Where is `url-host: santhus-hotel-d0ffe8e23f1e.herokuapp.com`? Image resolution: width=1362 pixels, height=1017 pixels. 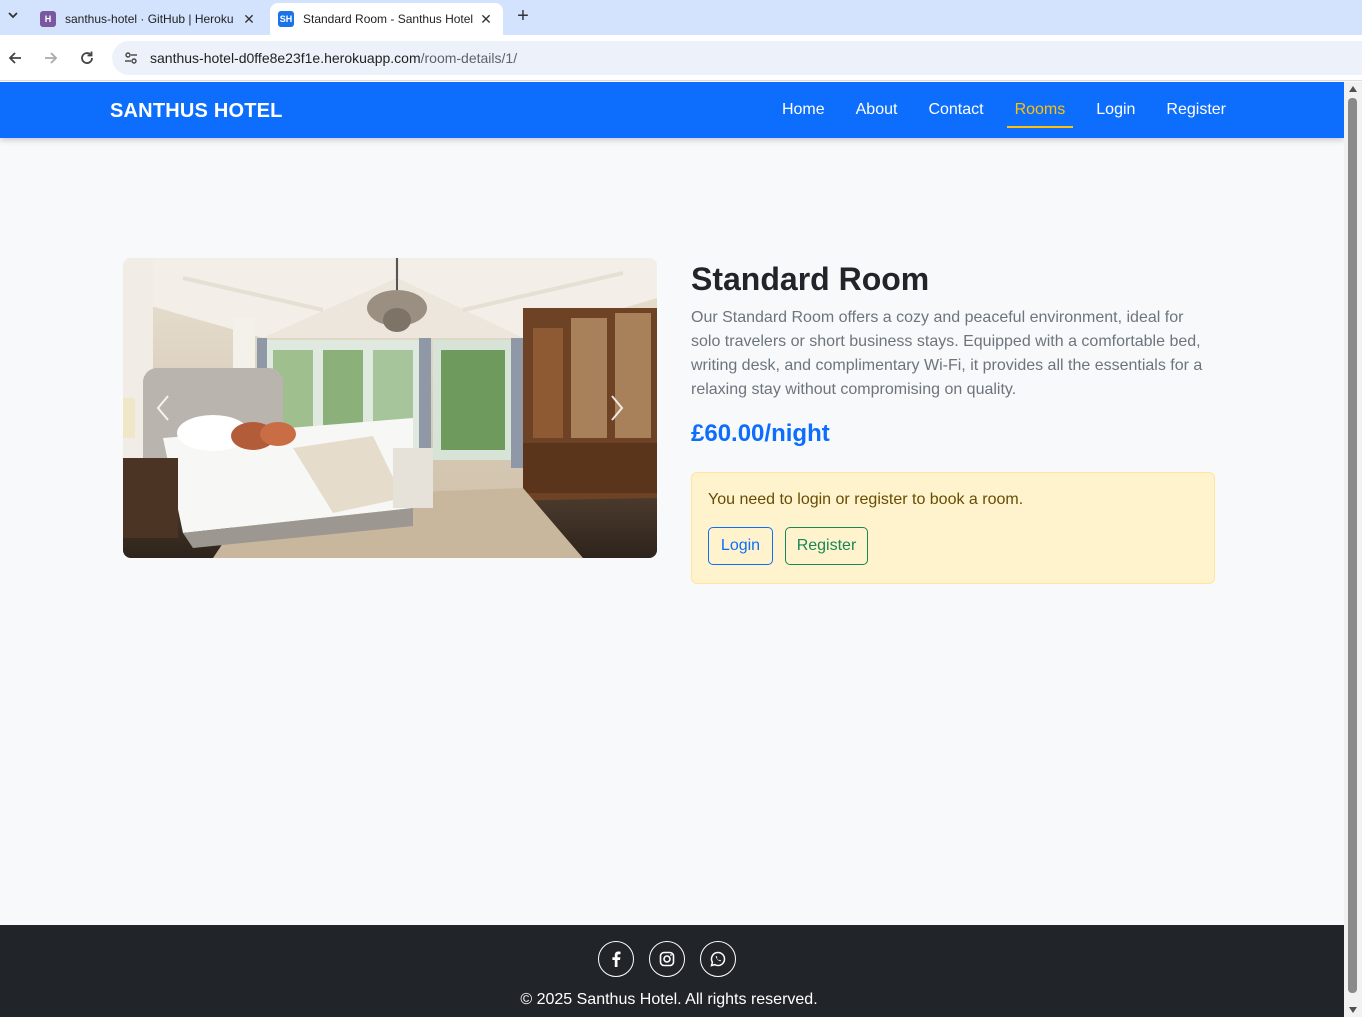
url-host: santhus-hotel-d0ffe8e23f1e.herokuapp.com is located at coordinates (285, 58).